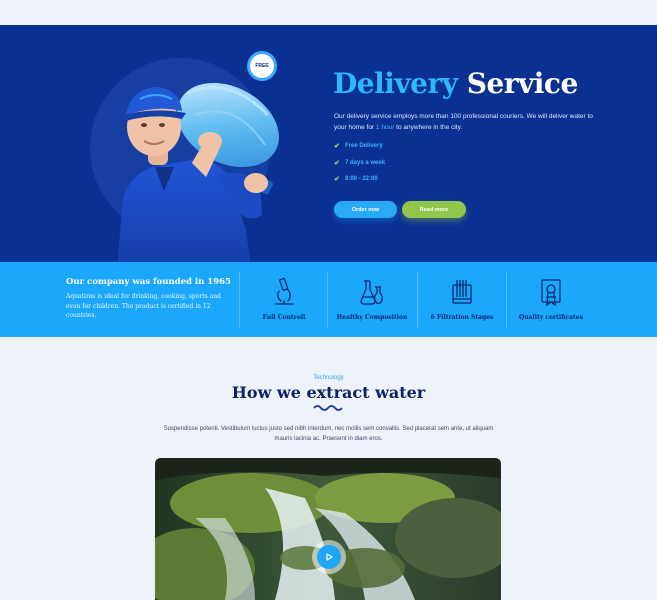 The width and height of the screenshot is (657, 600). I want to click on section-title: How we extract water, so click(328, 392).